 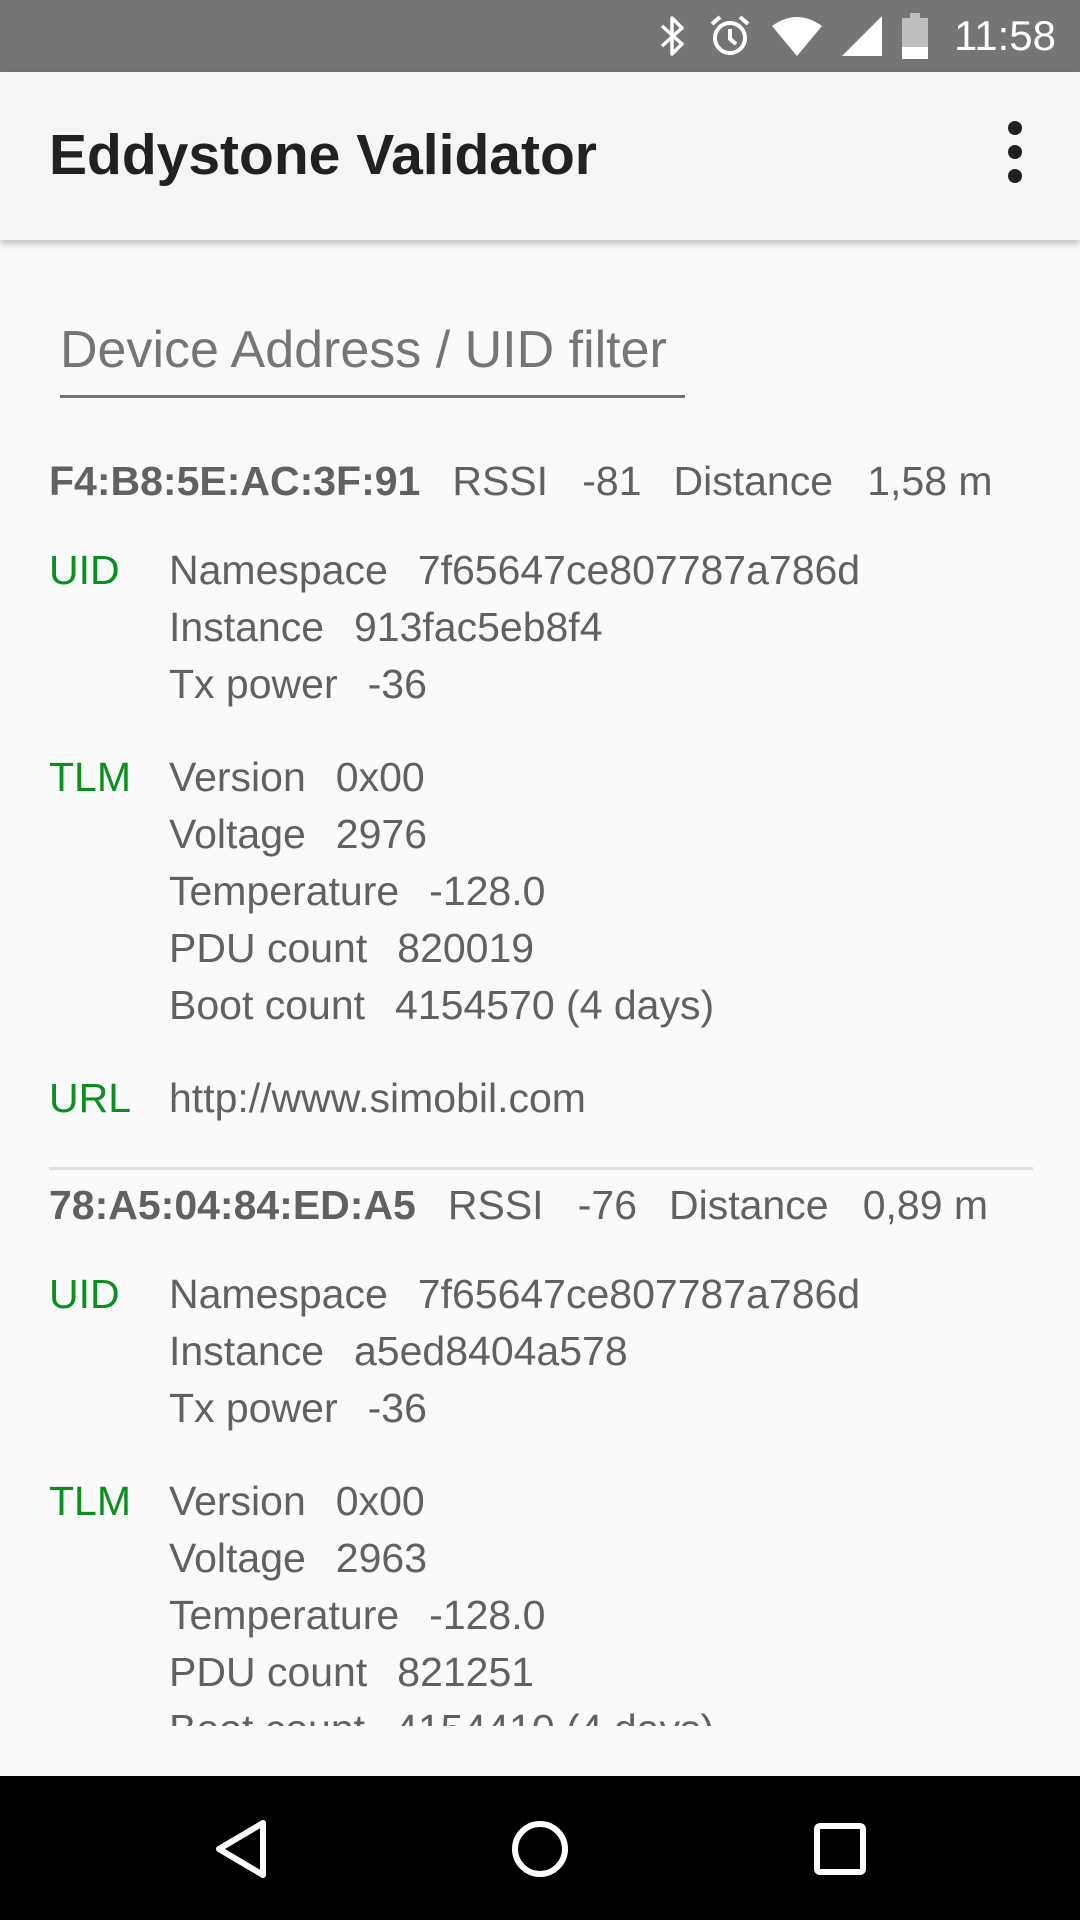 What do you see at coordinates (547, 480) in the screenshot?
I see `rssi: RSSI -81` at bounding box center [547, 480].